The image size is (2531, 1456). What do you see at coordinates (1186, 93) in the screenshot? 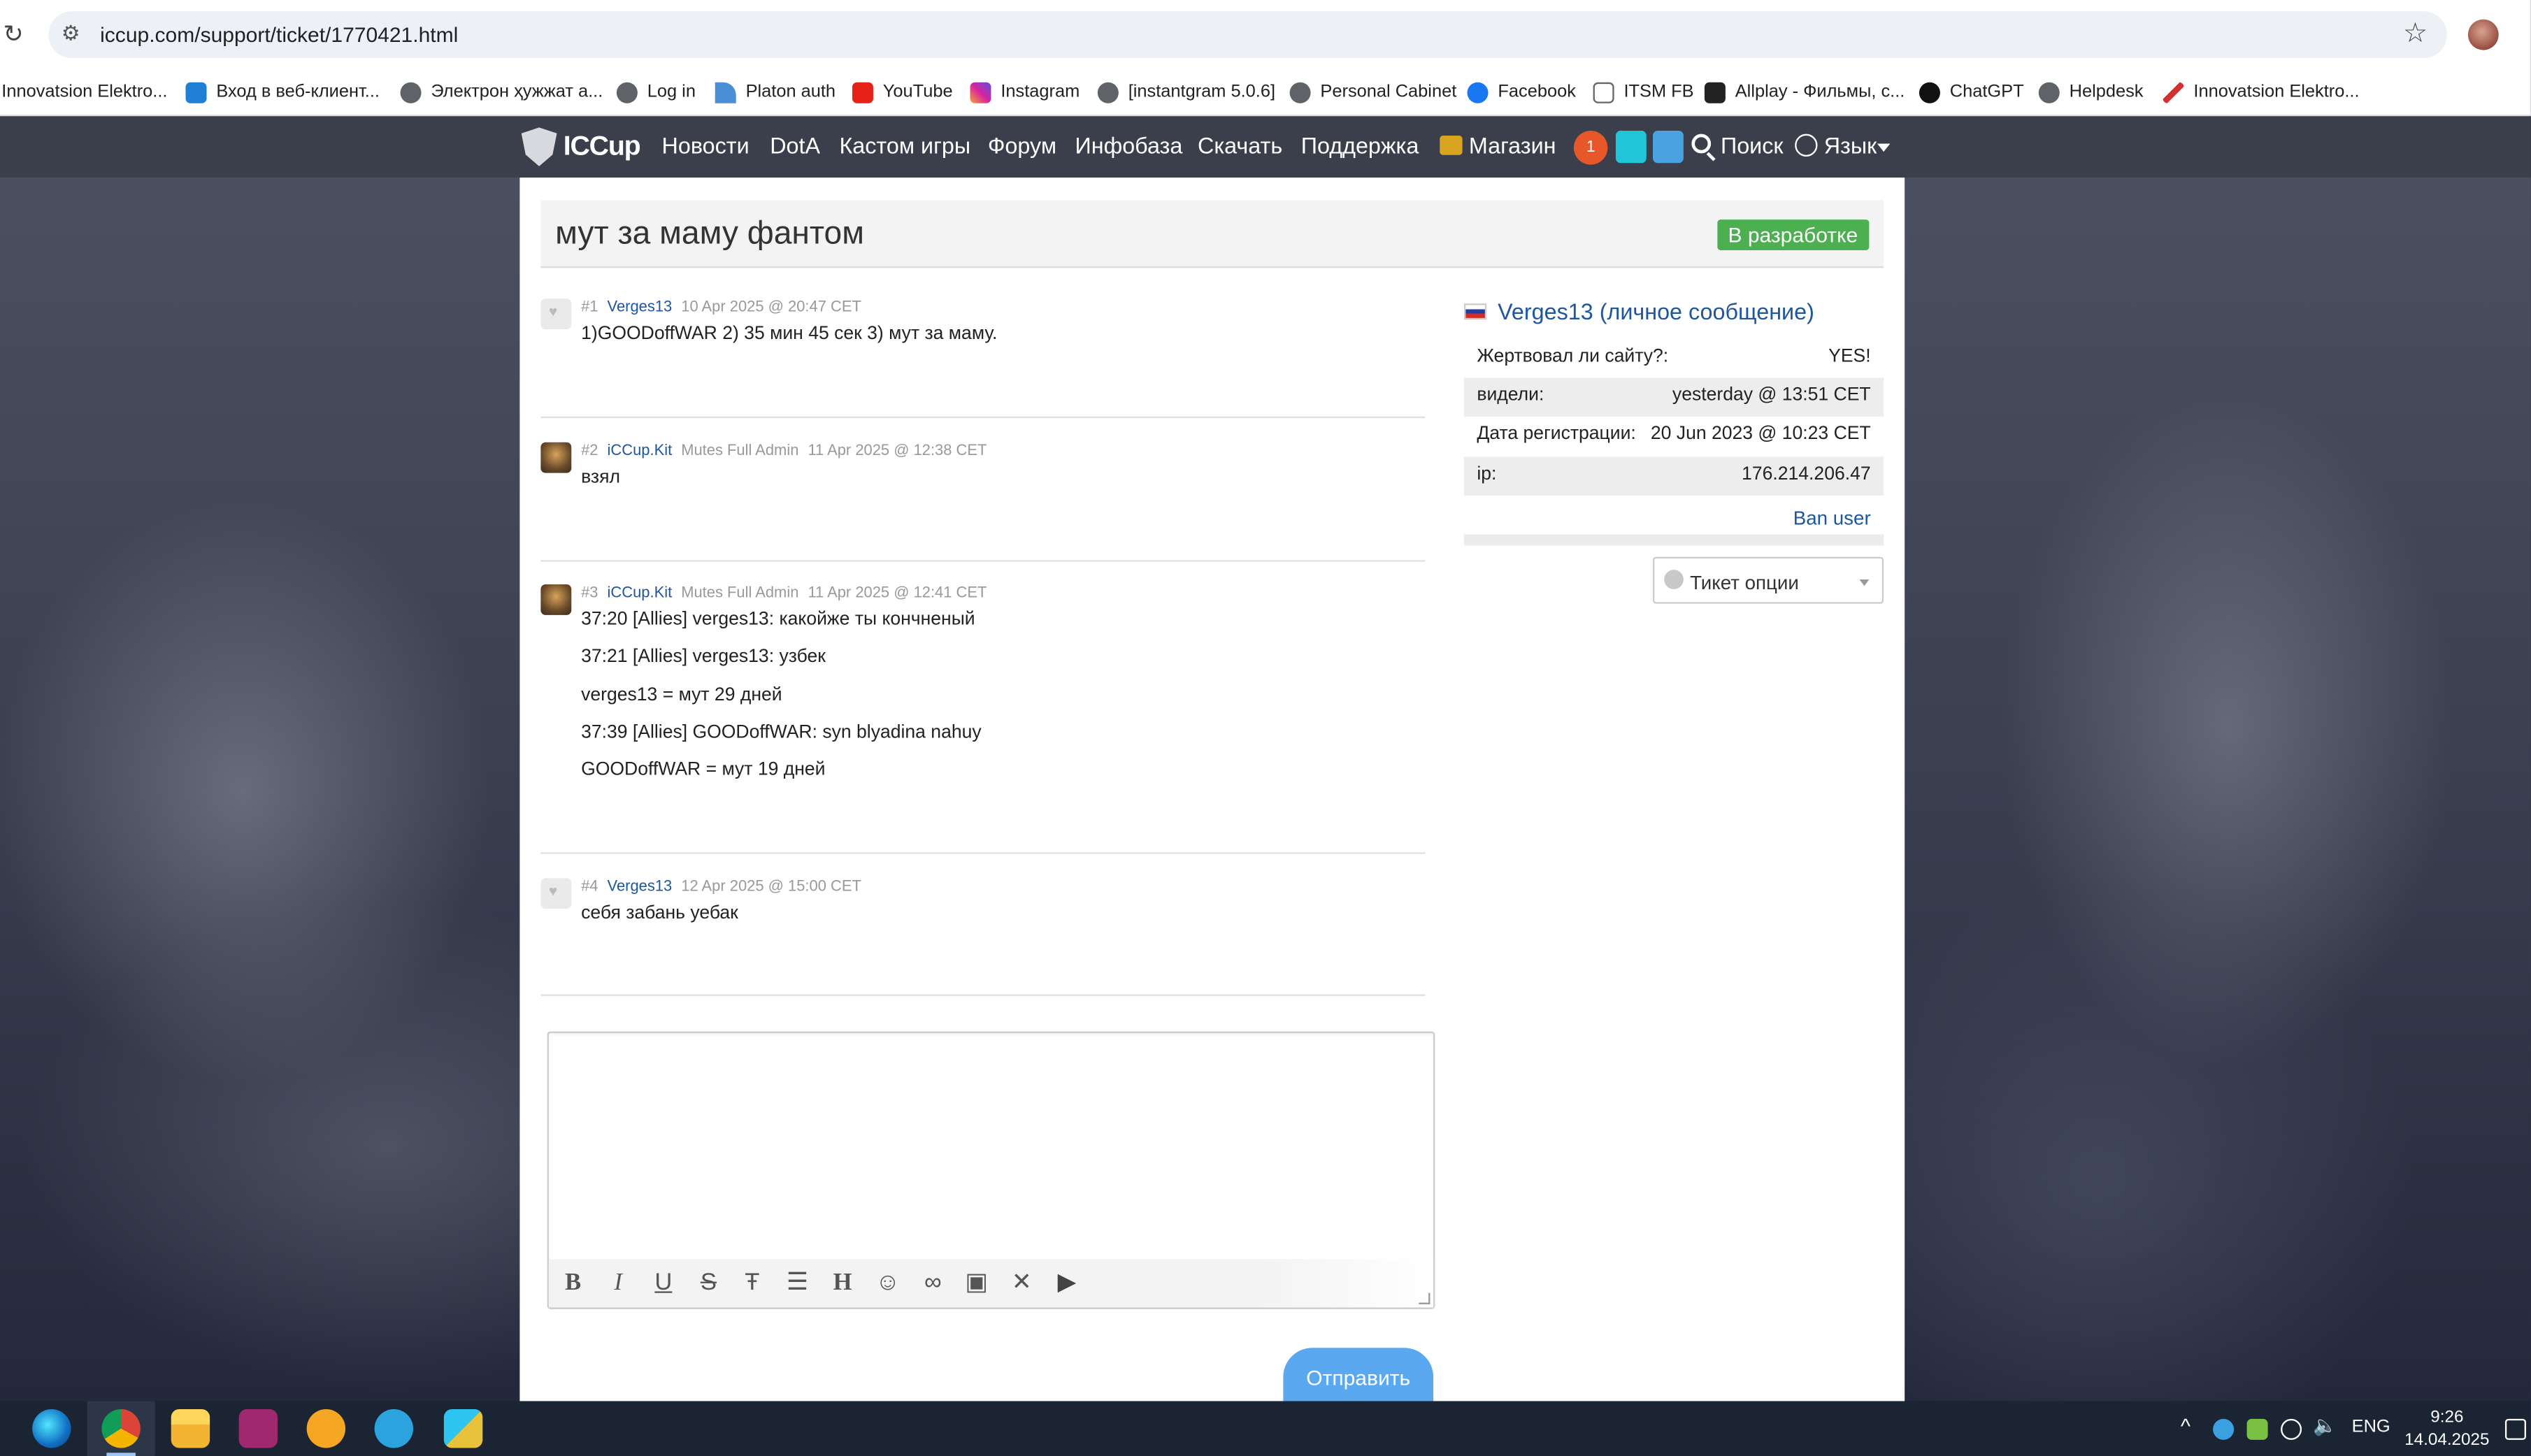
I see `bookmark-item: [instantgram 5.0.6]` at bounding box center [1186, 93].